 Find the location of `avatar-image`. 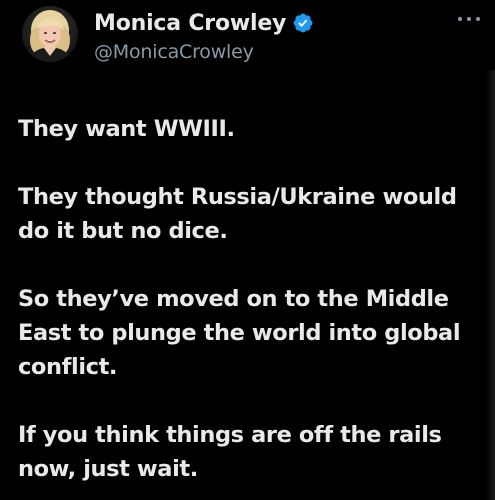

avatar-image is located at coordinates (50, 34).